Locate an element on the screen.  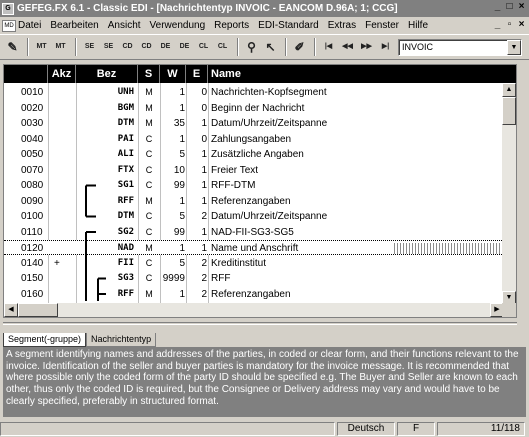
document-icon: MD is located at coordinates (9, 25).